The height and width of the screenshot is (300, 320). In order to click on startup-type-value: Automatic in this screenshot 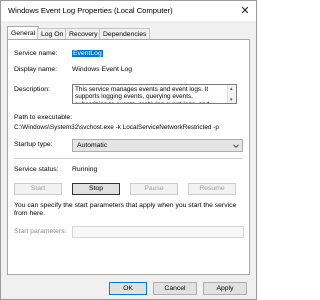, I will do `click(92, 145)`.